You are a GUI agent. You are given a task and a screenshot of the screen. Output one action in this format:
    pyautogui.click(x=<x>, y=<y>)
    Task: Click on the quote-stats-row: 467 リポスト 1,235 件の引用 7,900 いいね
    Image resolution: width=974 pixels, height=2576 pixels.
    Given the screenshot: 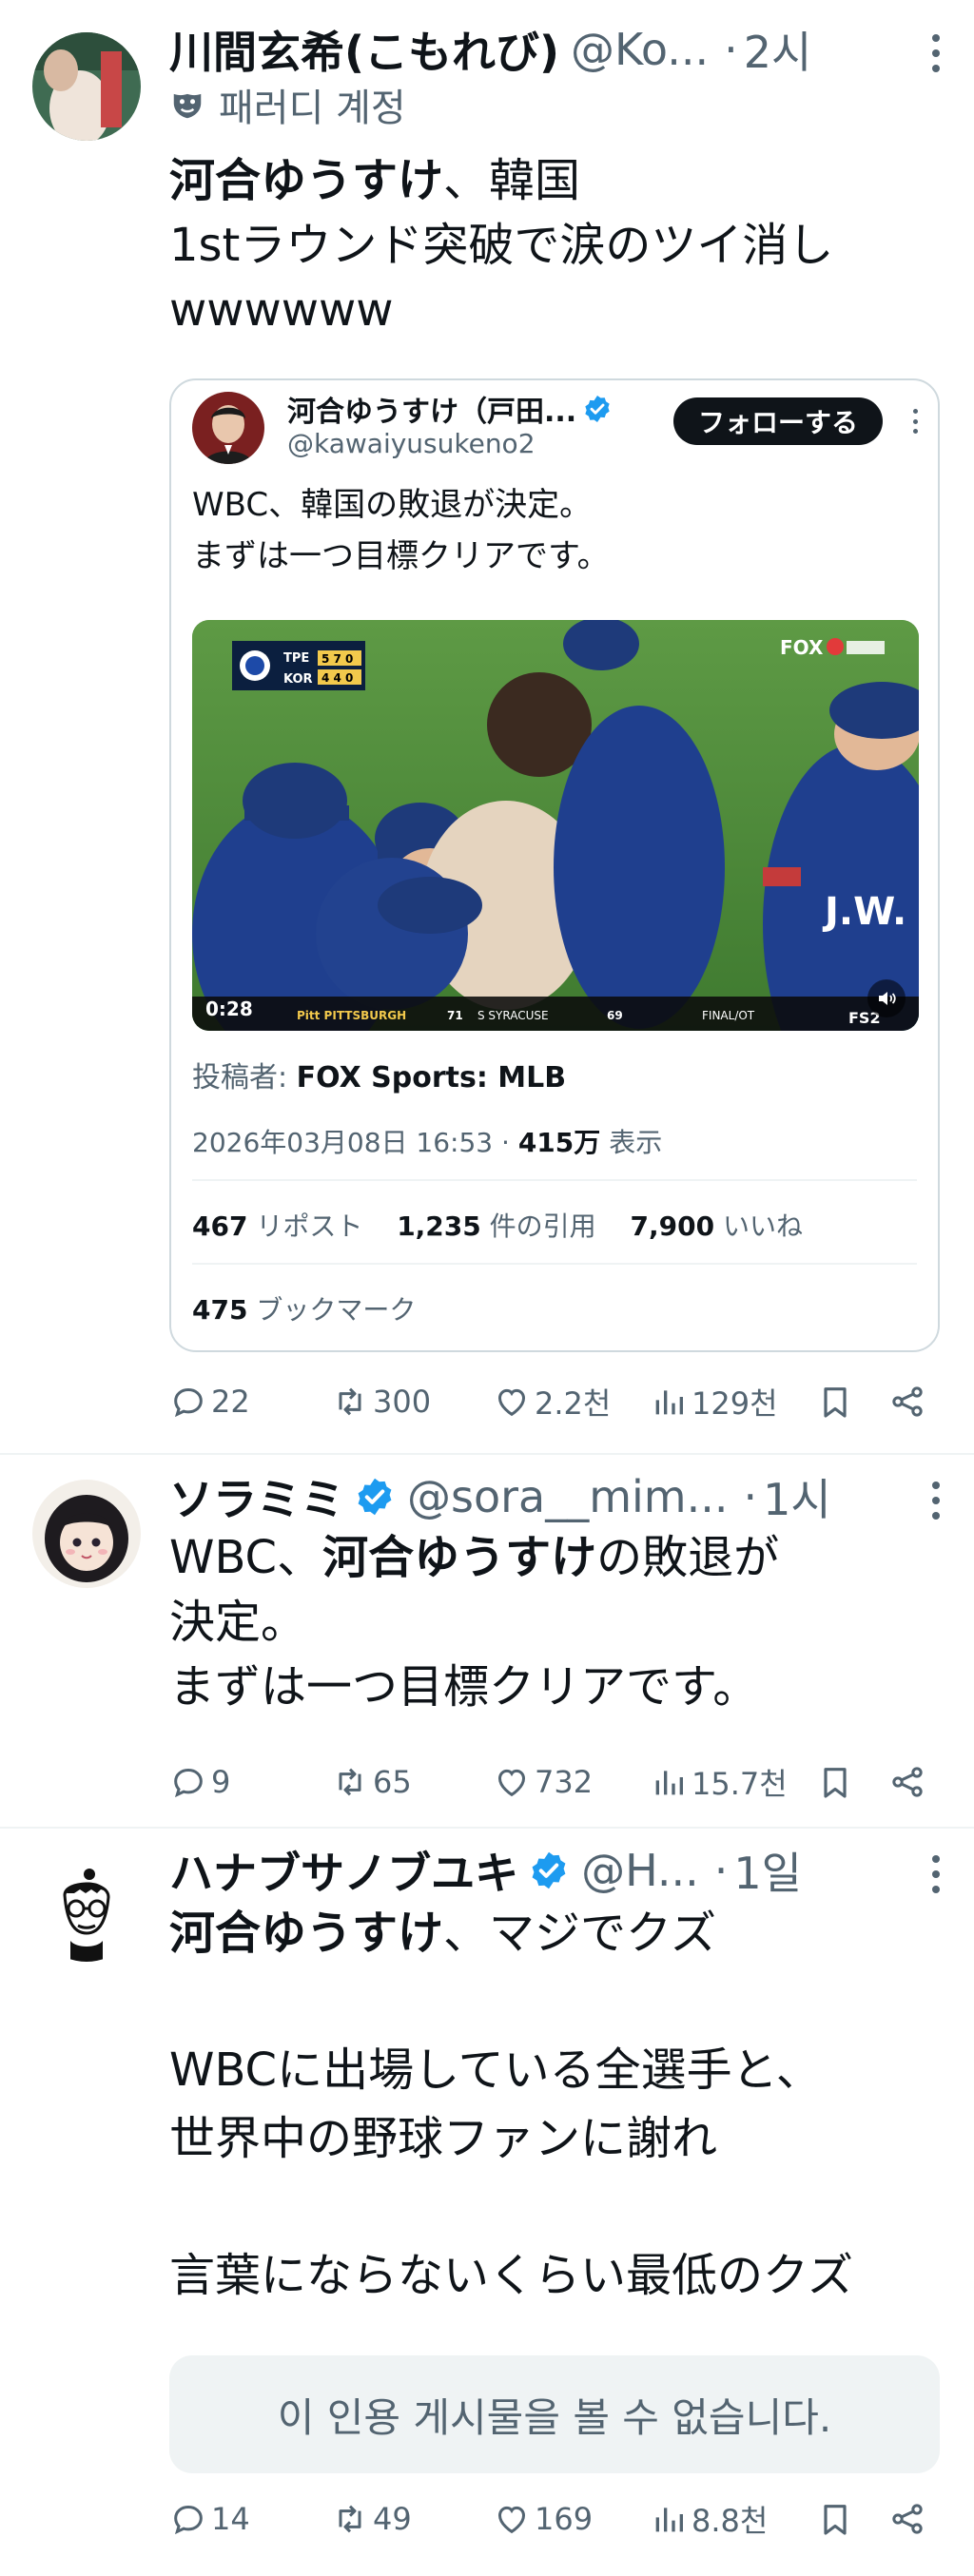 What is the action you would take?
    pyautogui.click(x=498, y=1225)
    